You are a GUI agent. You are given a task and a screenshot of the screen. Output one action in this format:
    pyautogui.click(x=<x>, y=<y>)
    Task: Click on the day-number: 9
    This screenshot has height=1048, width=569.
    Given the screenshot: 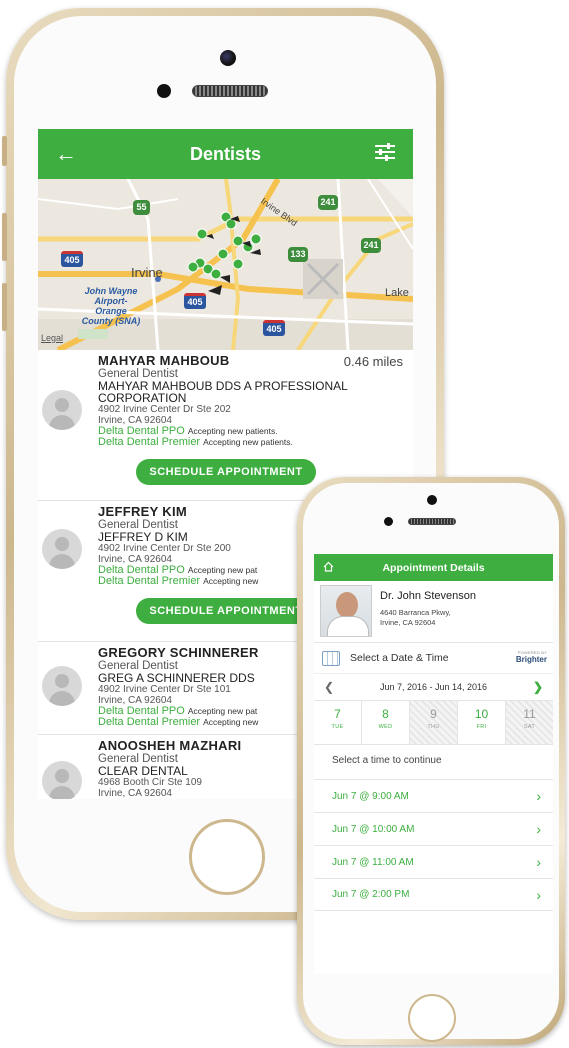 What is the action you would take?
    pyautogui.click(x=433, y=714)
    